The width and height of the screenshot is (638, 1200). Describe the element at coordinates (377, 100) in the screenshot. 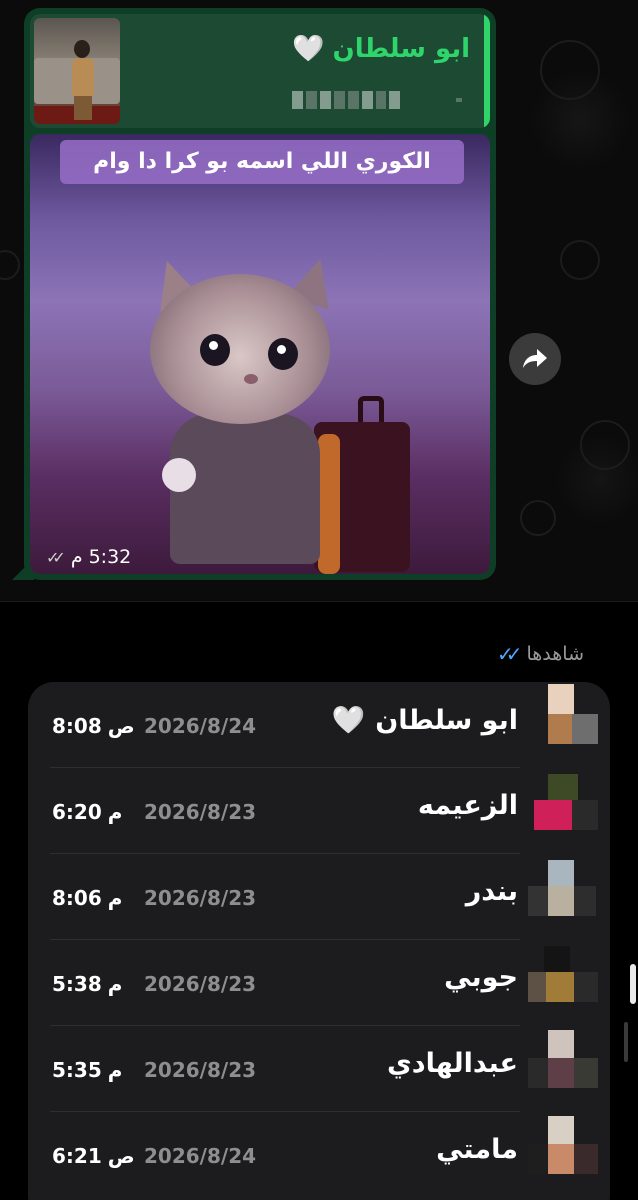

I see `reply-blurred-text` at that location.